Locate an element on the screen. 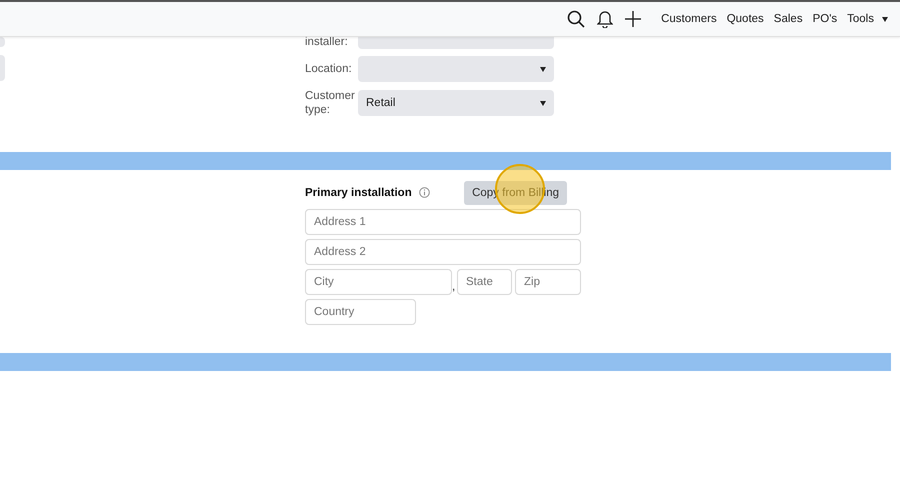  field-label: installer: is located at coordinates (327, 42).